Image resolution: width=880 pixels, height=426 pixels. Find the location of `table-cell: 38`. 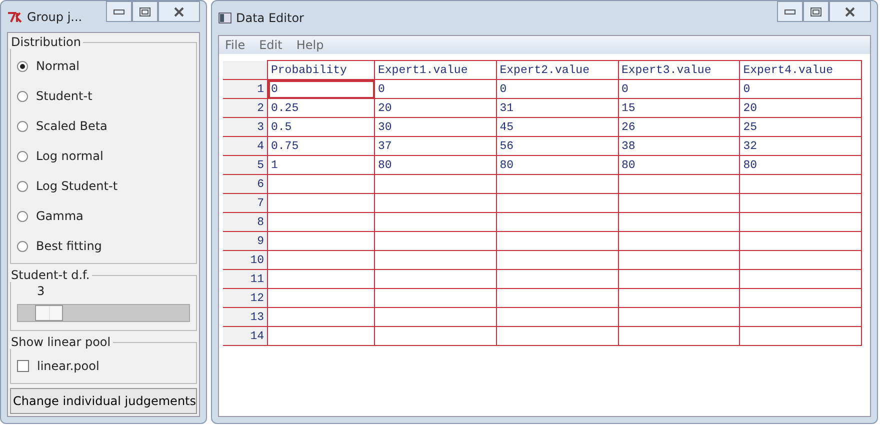

table-cell: 38 is located at coordinates (679, 146).